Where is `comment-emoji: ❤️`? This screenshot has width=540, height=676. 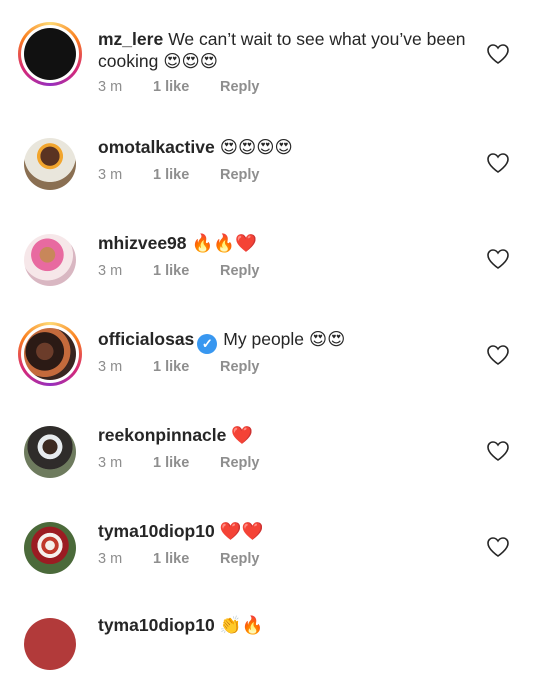 comment-emoji: ❤️ is located at coordinates (242, 436).